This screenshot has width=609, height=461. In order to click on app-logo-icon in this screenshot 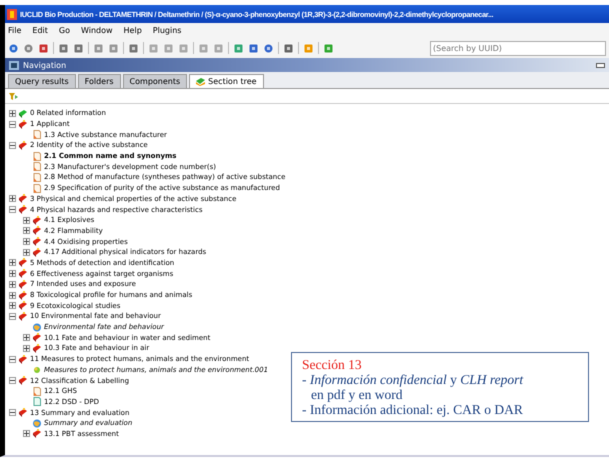, I will do `click(12, 14)`.